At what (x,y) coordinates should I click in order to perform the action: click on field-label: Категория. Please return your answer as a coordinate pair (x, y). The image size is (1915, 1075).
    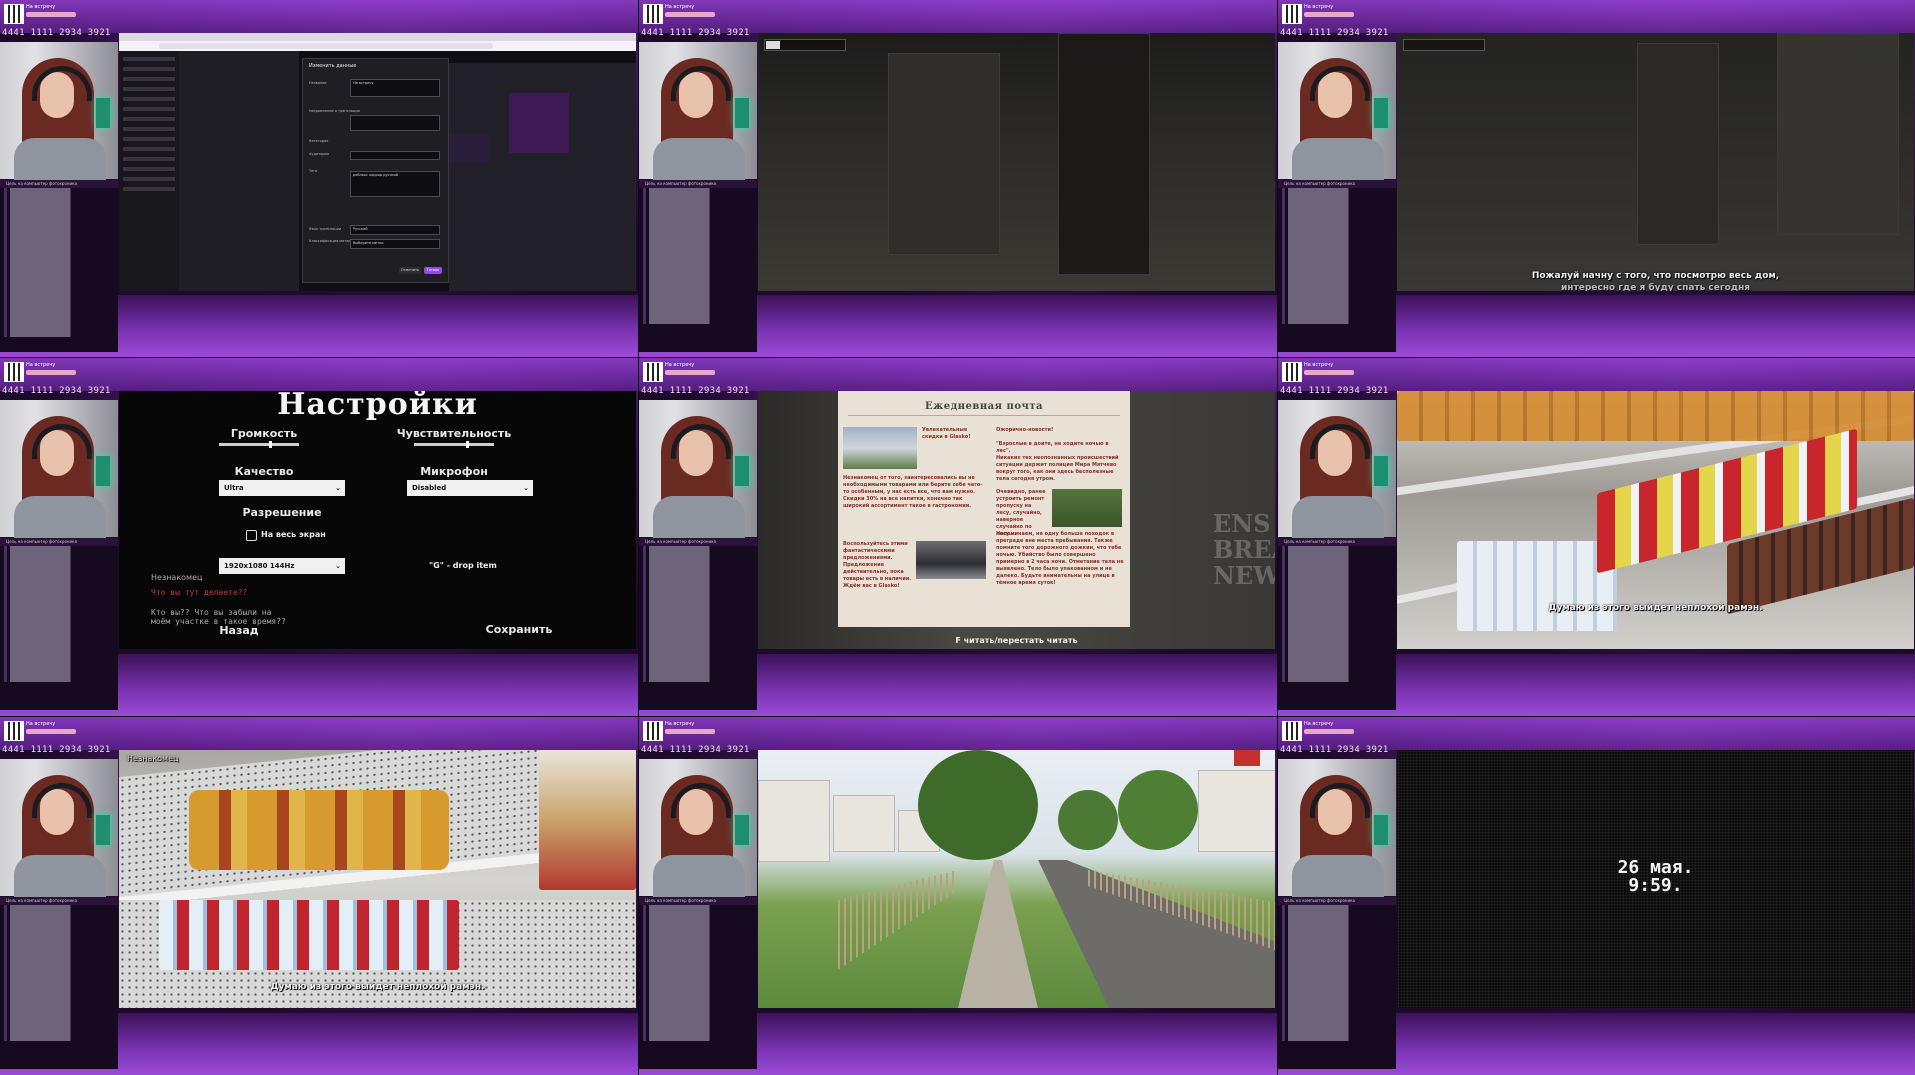
    Looking at the image, I should click on (319, 141).